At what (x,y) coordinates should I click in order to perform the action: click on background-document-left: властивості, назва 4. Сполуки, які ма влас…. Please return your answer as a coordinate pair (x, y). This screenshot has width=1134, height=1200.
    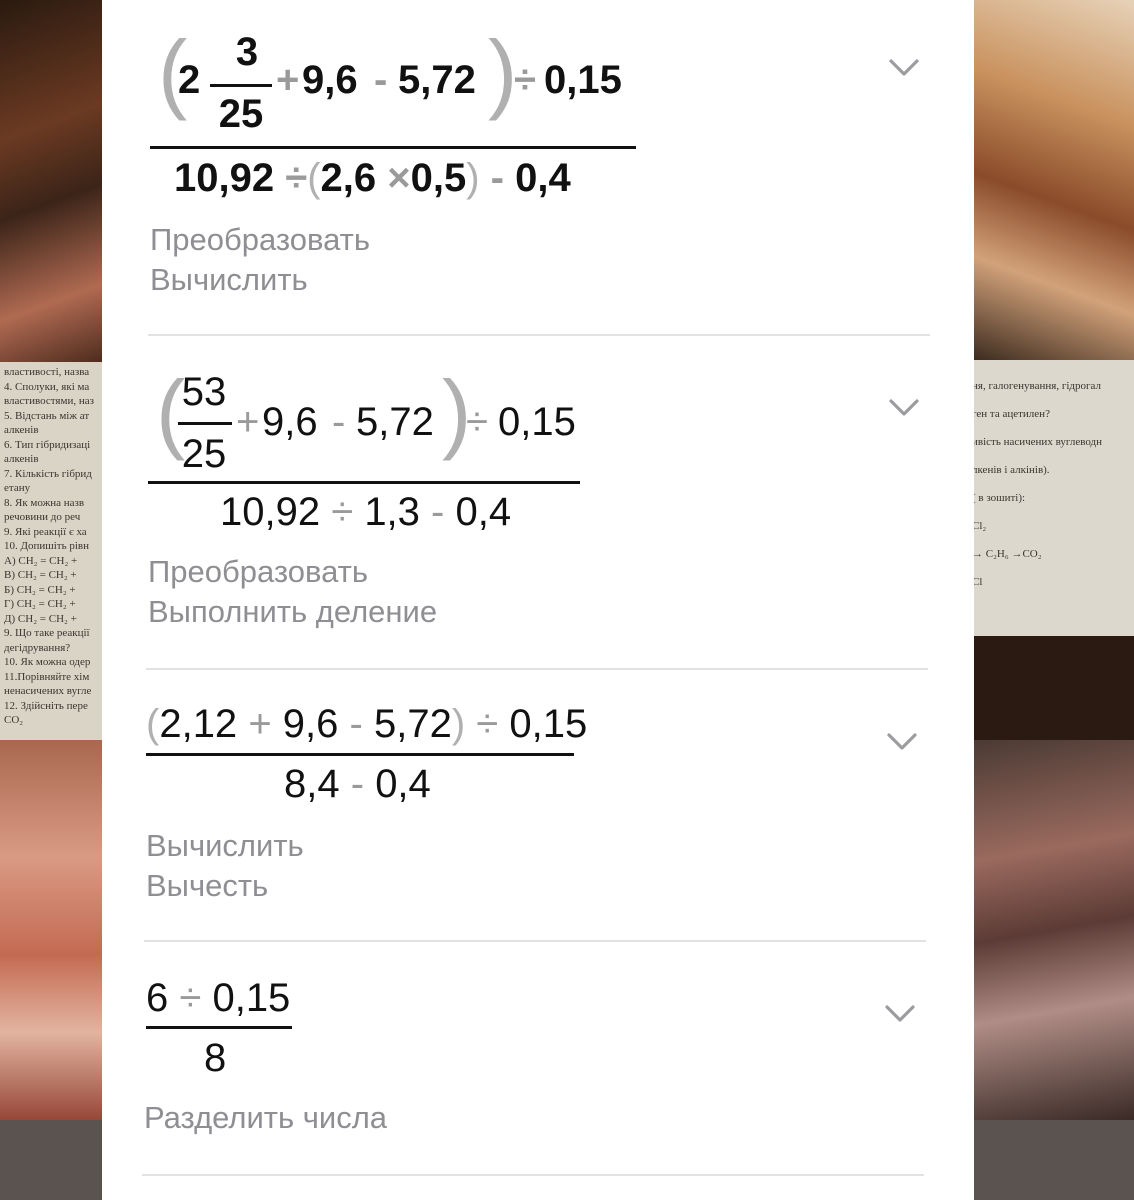
    Looking at the image, I should click on (55, 551).